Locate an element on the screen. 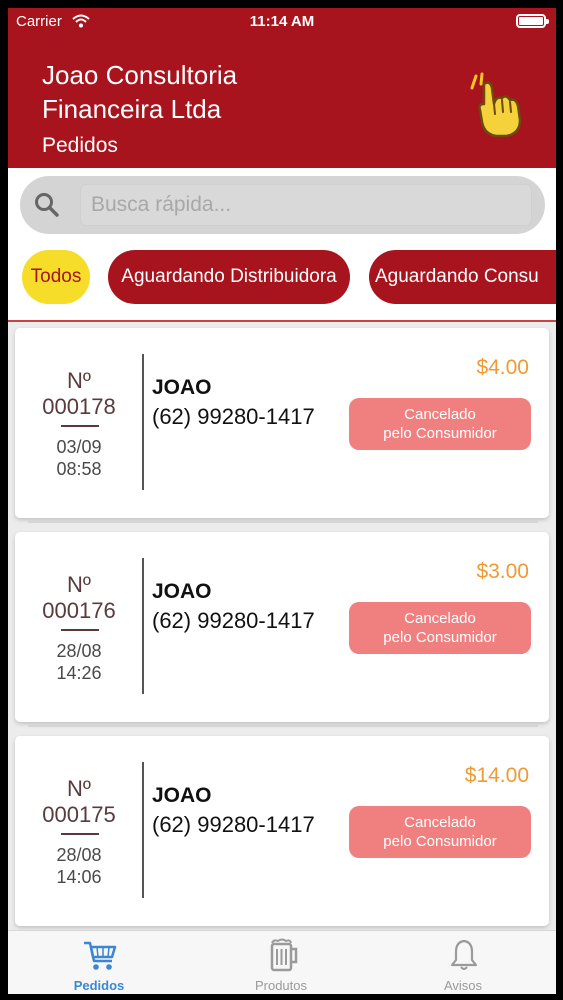  page-title: Pedidos is located at coordinates (80, 145).